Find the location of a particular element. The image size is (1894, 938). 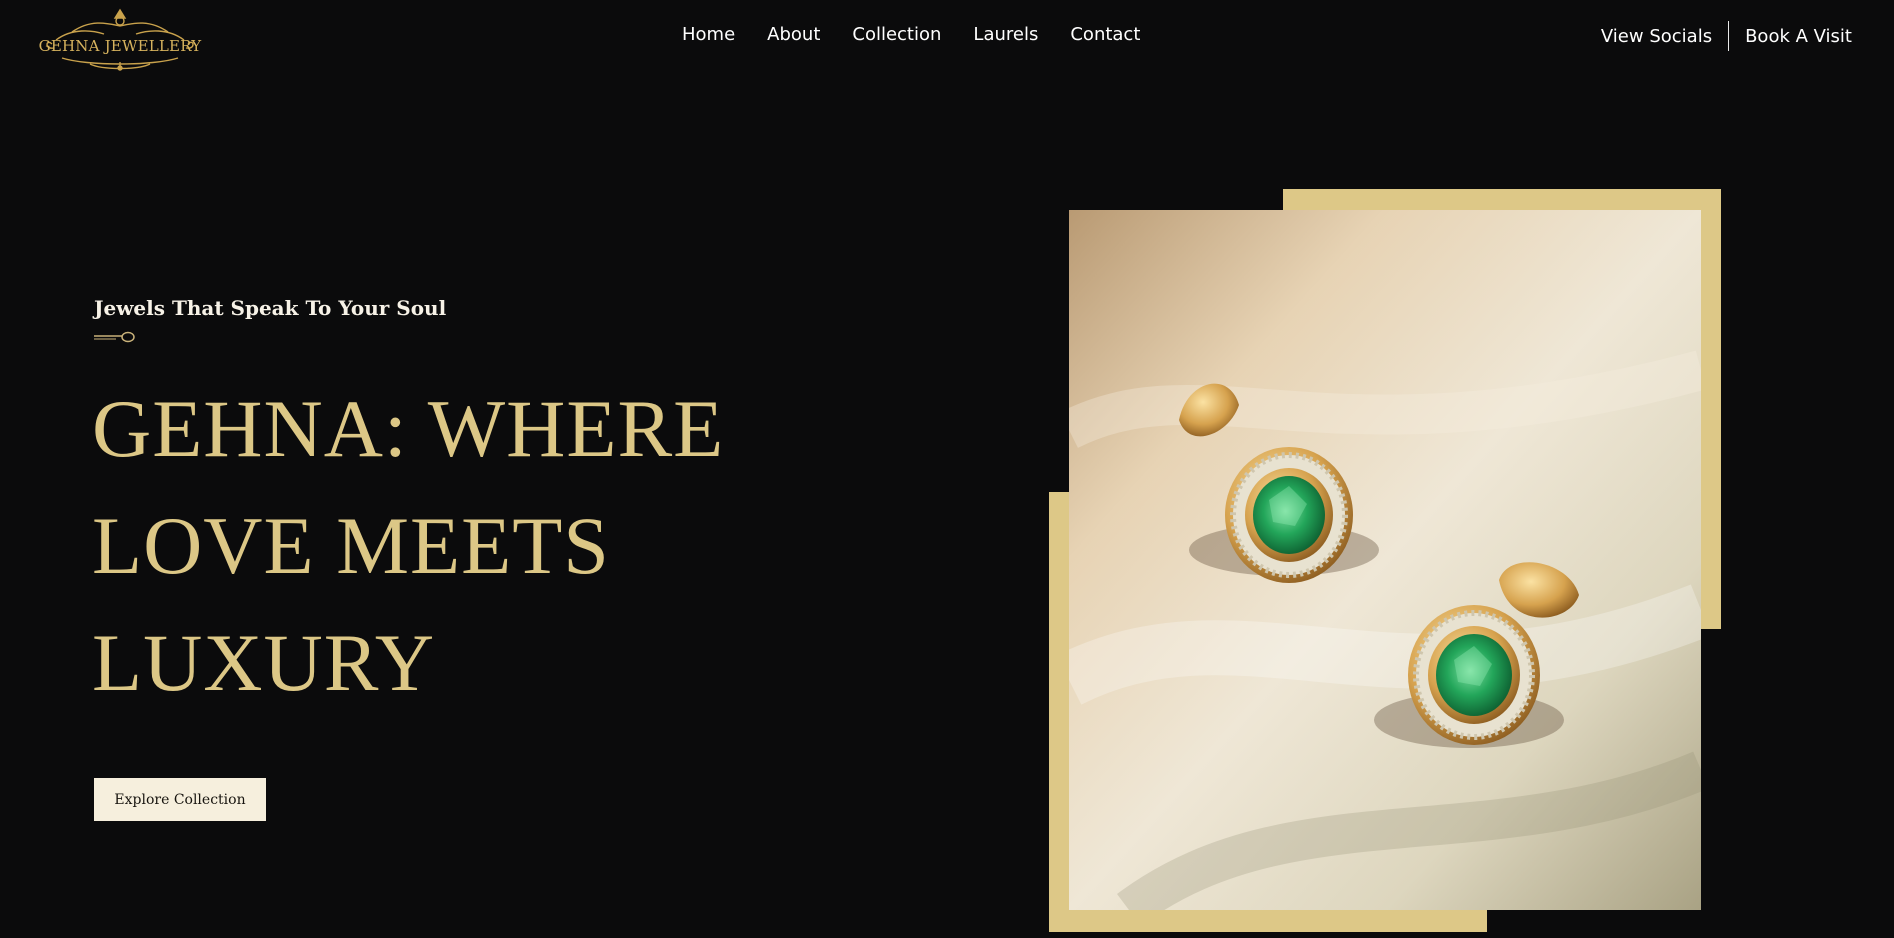

book-visit-link: Book A Visit is located at coordinates (1798, 36).